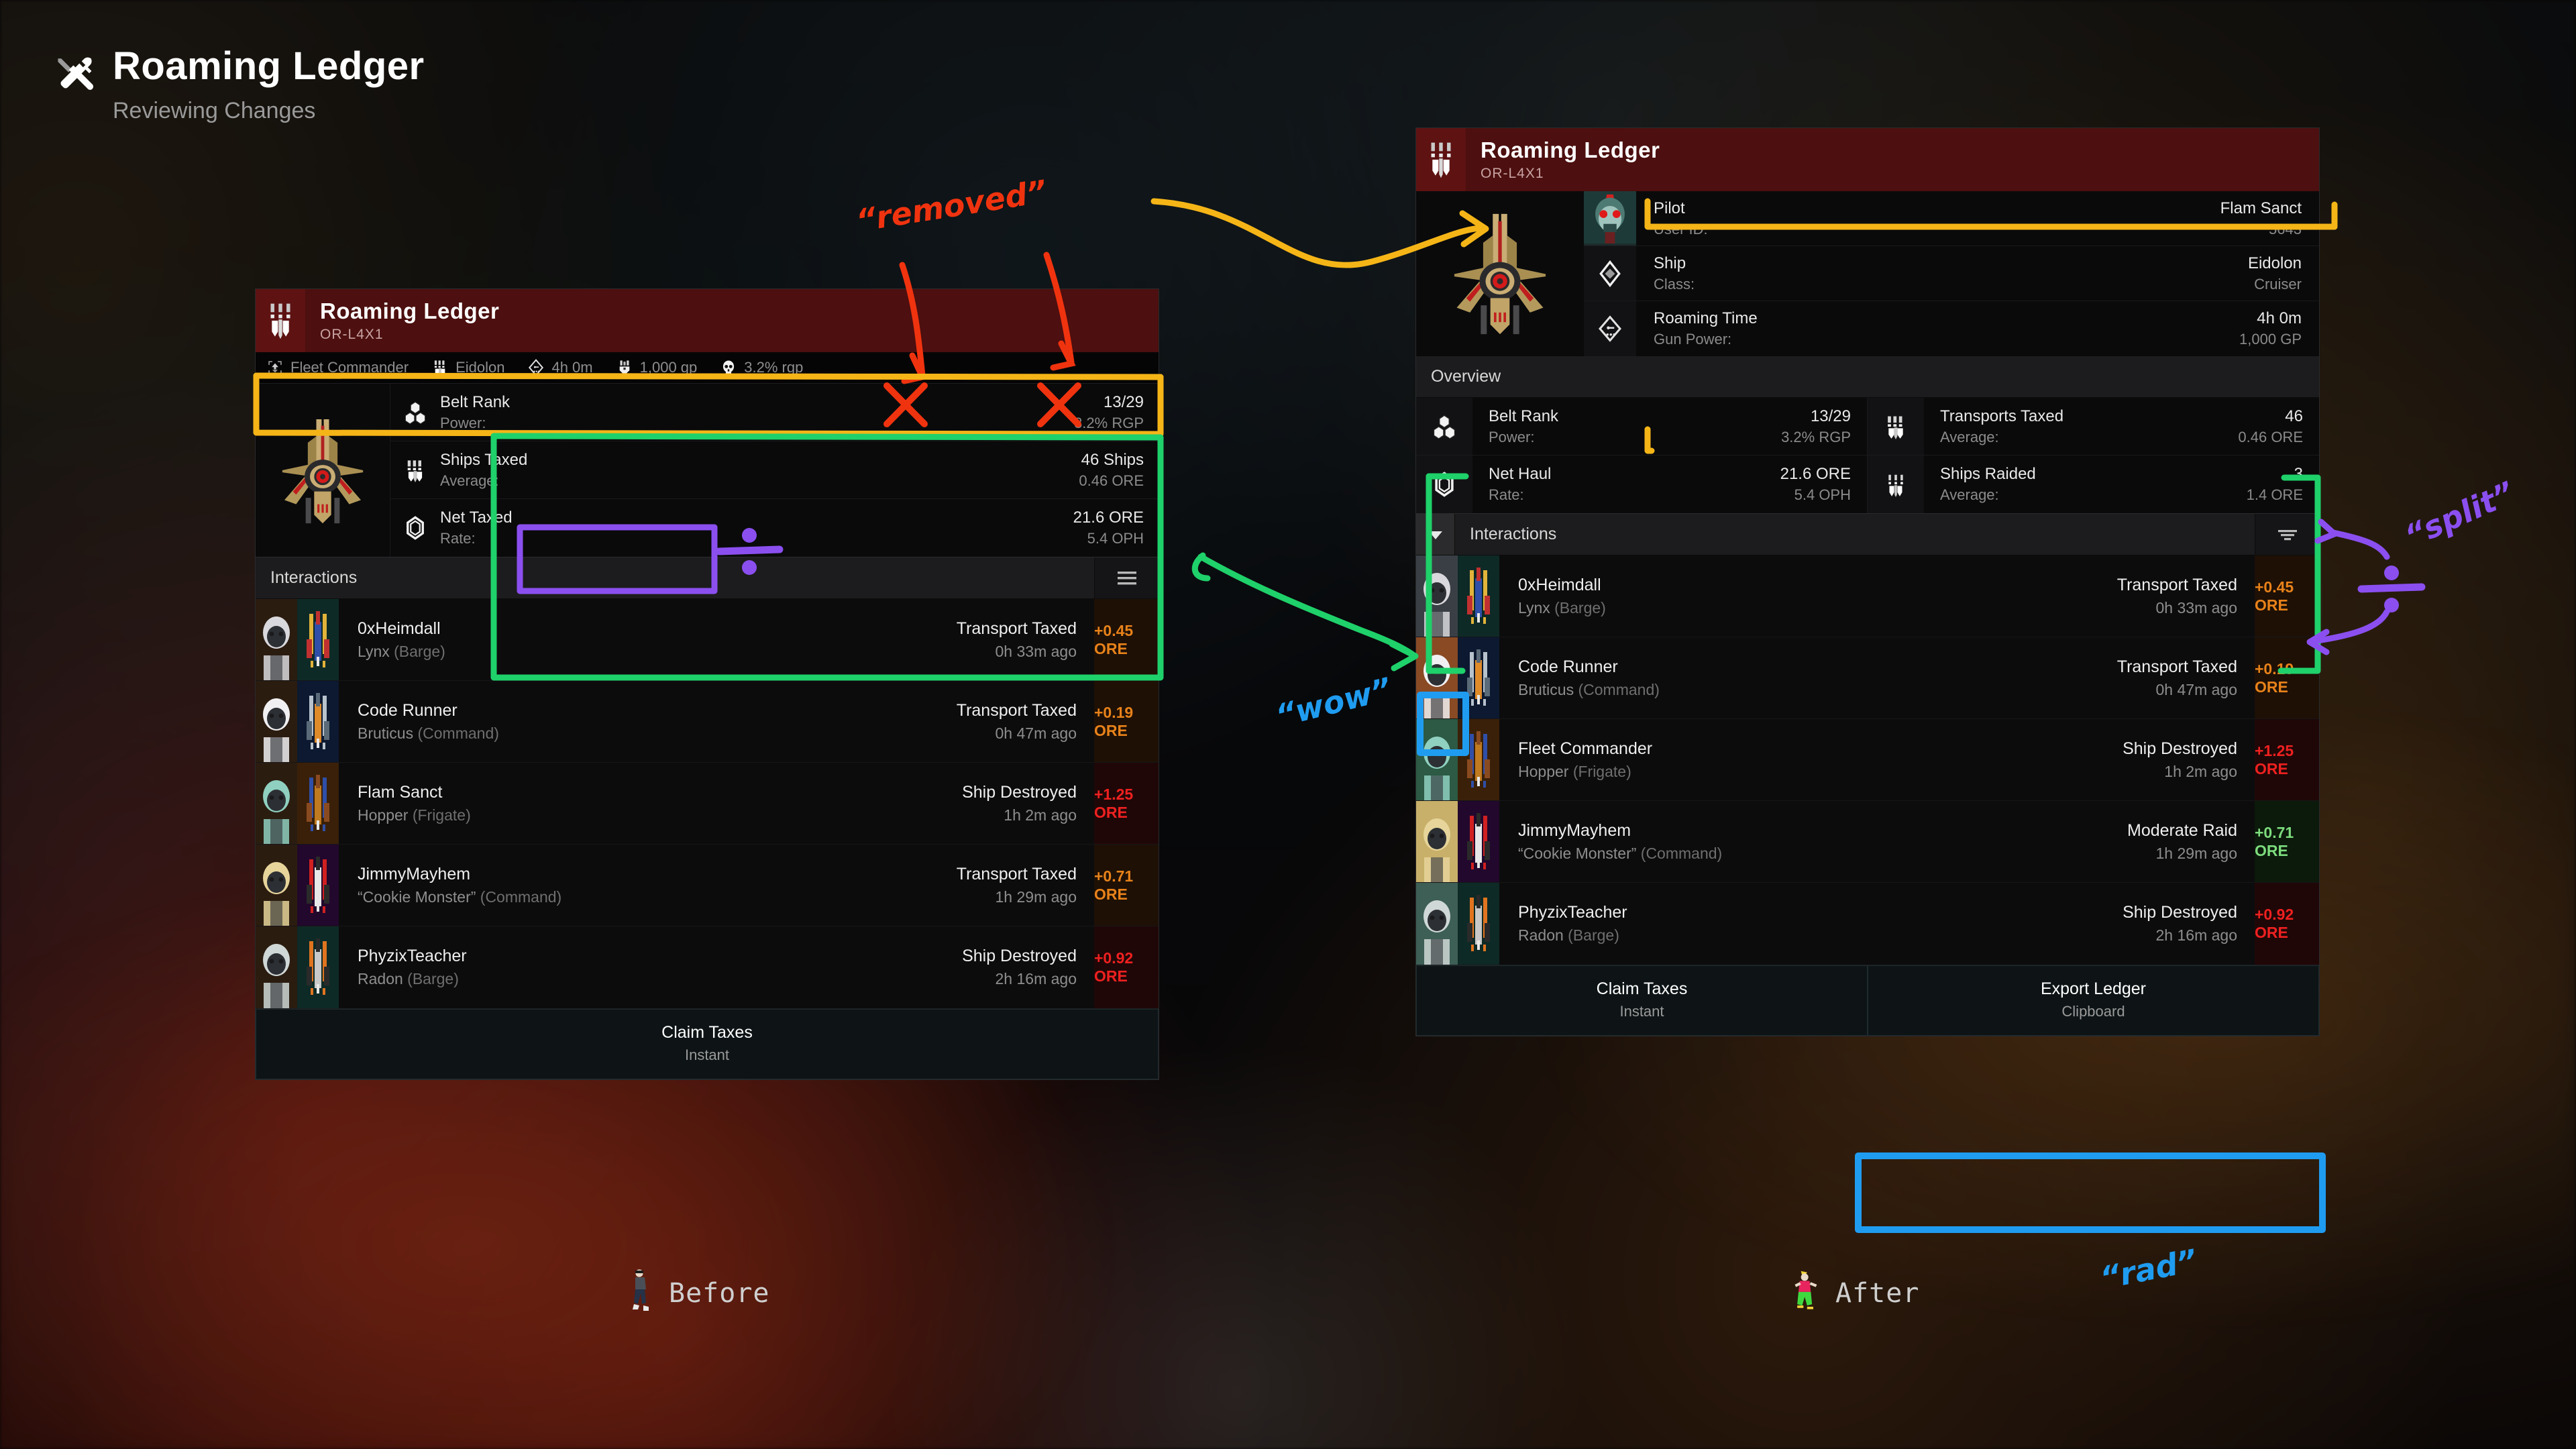  What do you see at coordinates (349, 367) in the screenshot?
I see `chip-label: Fleet Commander` at bounding box center [349, 367].